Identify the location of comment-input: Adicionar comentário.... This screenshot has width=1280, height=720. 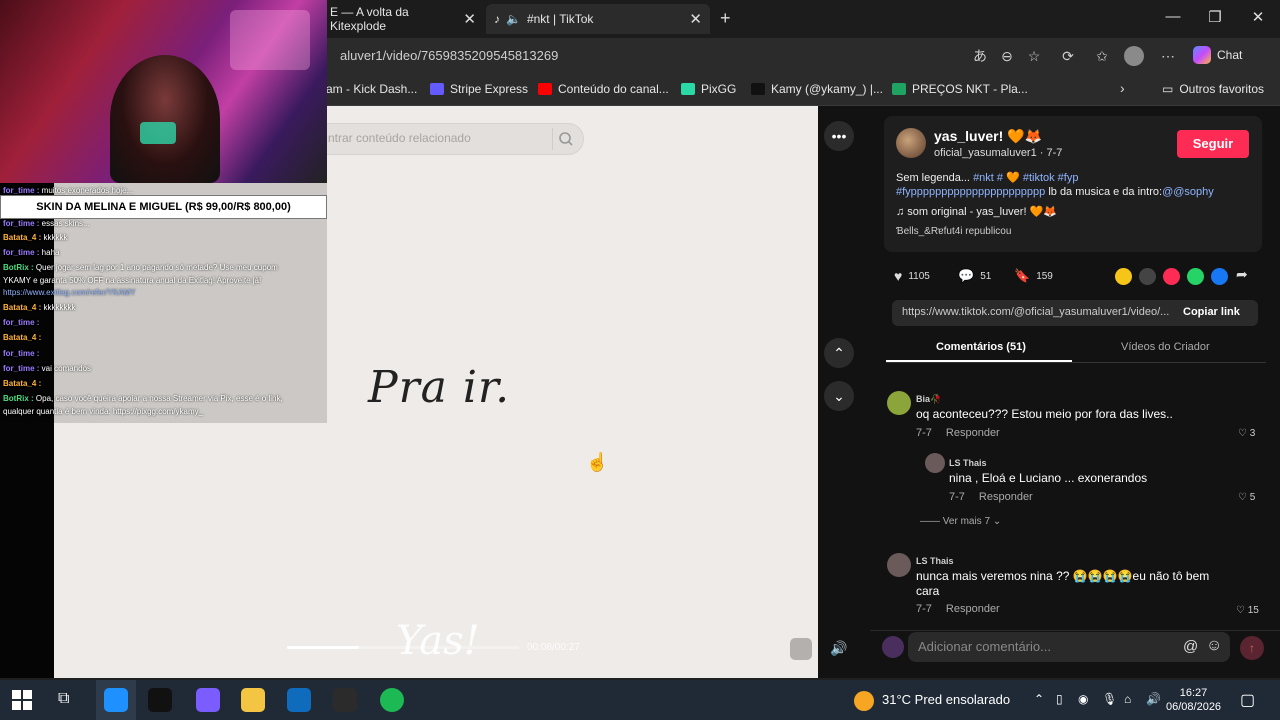
(1069, 647).